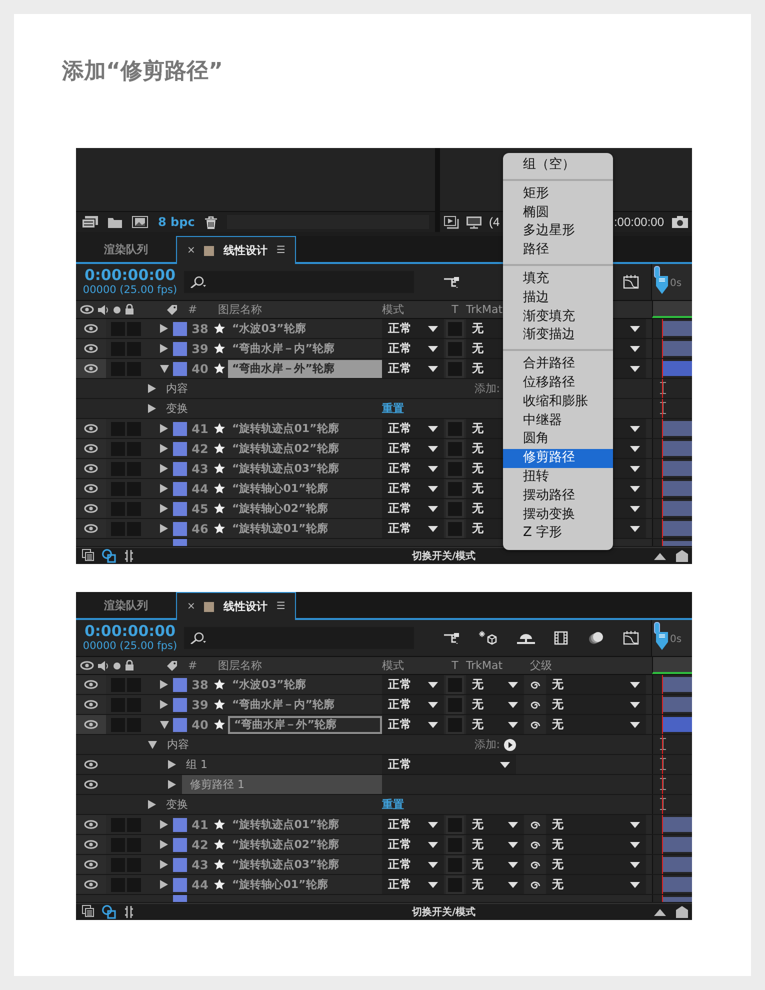  Describe the element at coordinates (177, 408) in the screenshot. I see `property-name: 变换` at that location.